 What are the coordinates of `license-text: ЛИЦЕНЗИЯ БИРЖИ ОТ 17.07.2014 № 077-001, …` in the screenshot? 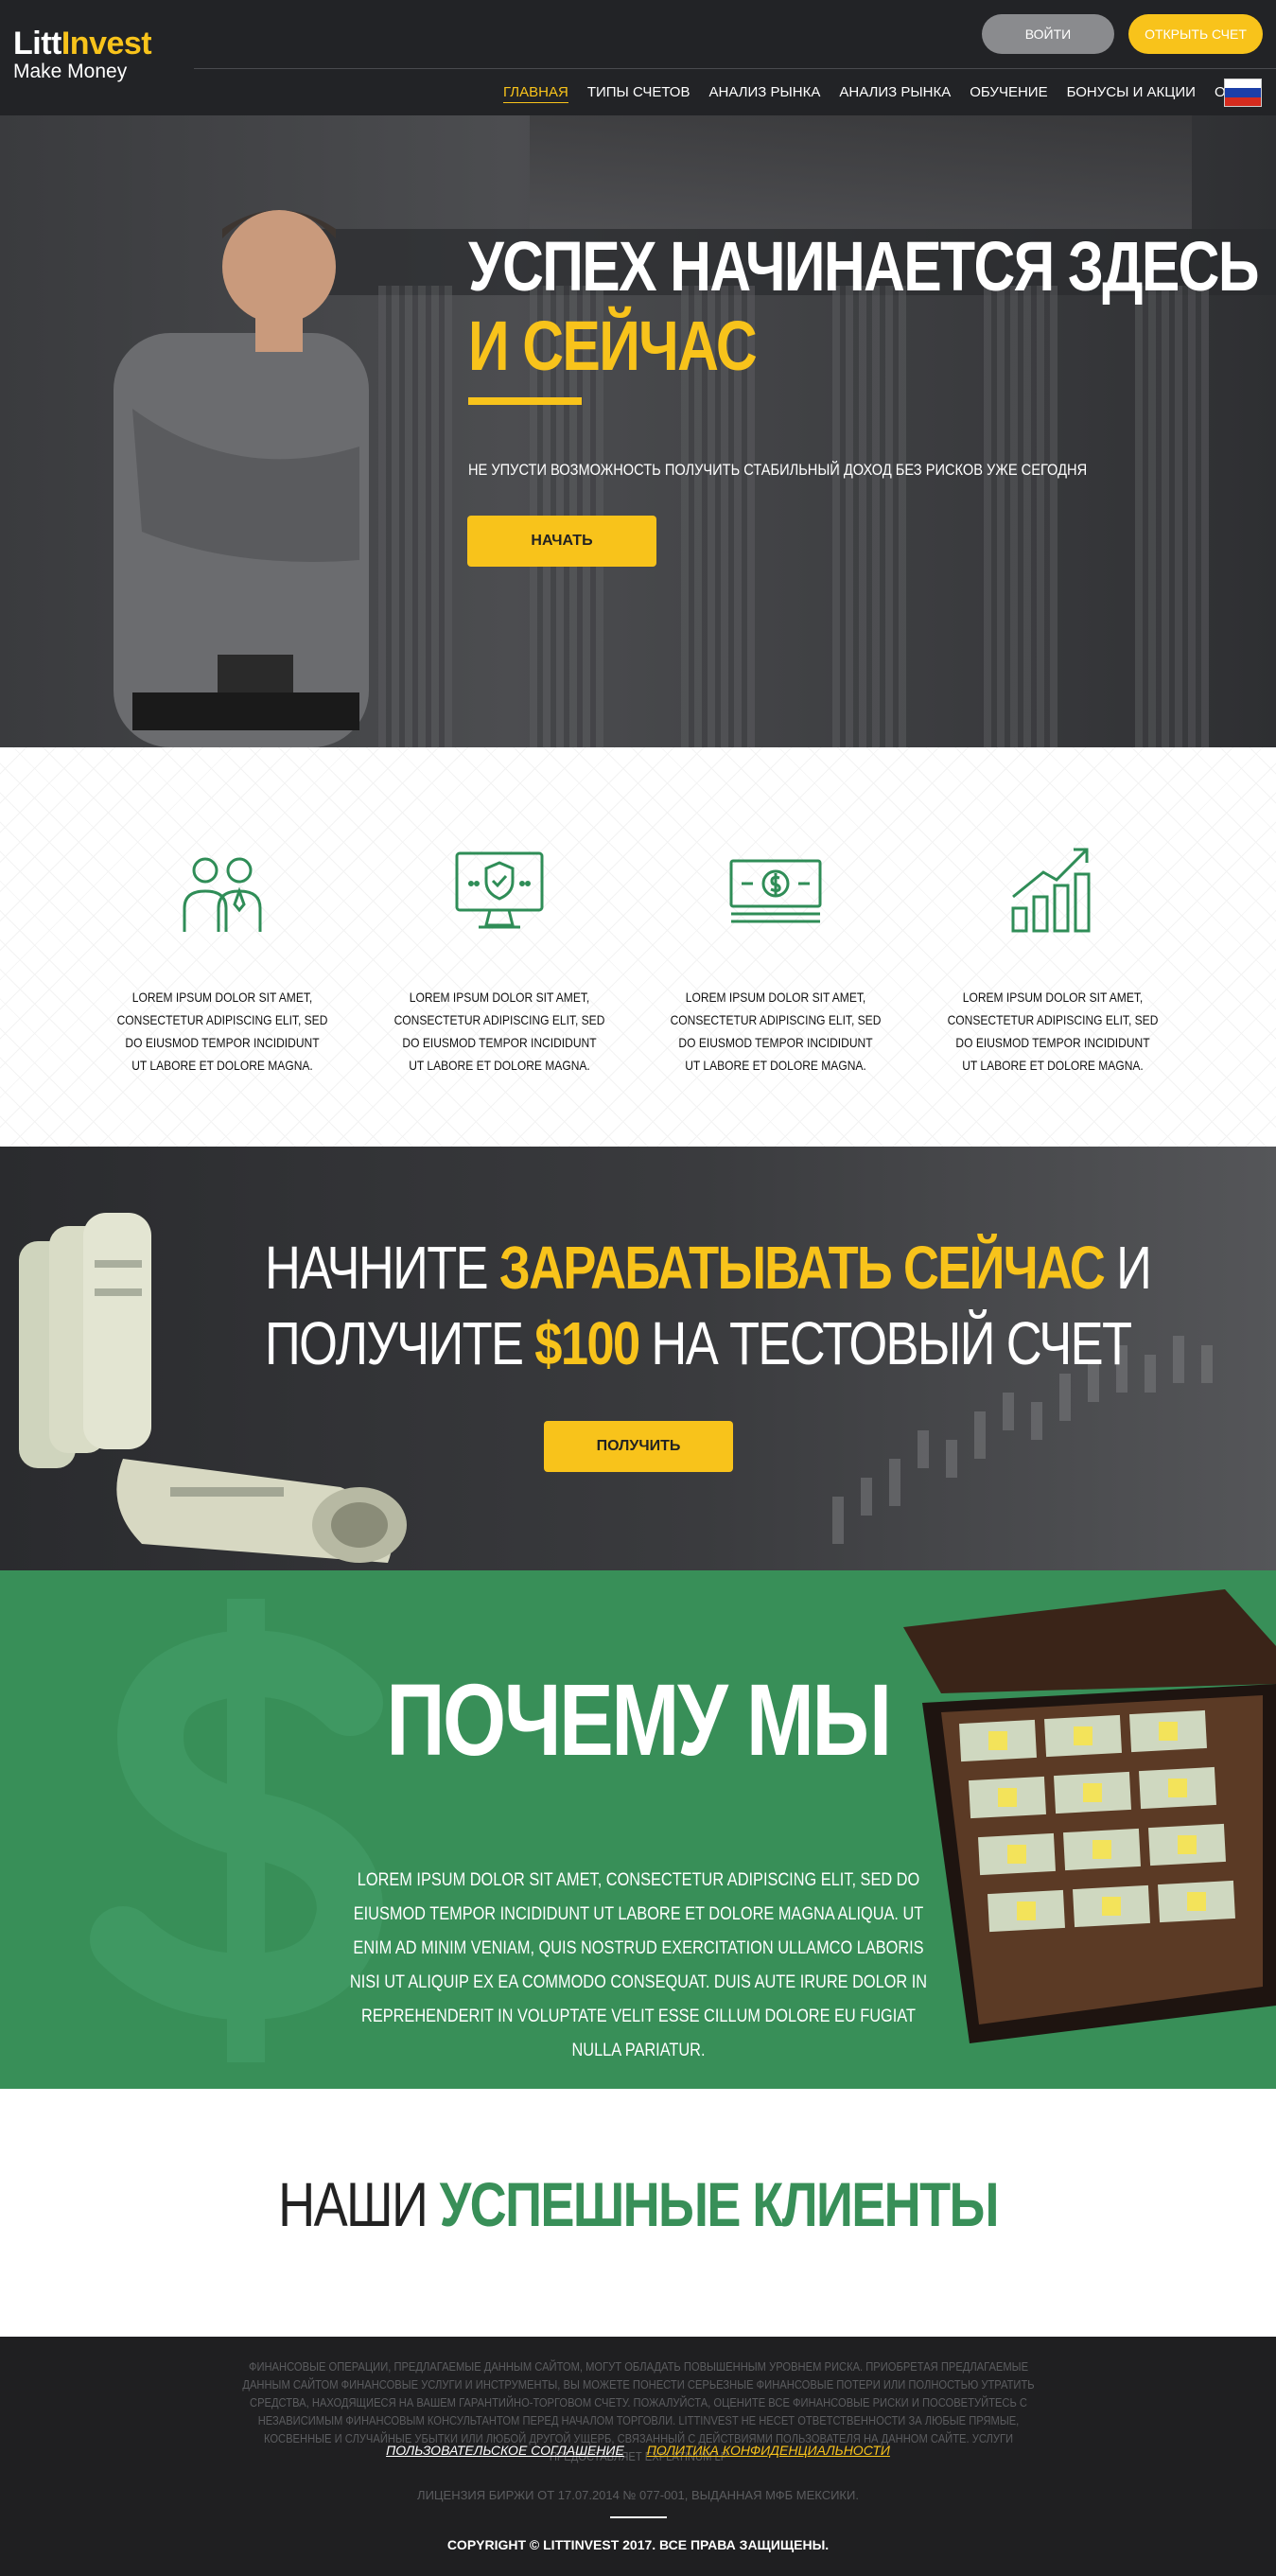 It's located at (638, 2495).